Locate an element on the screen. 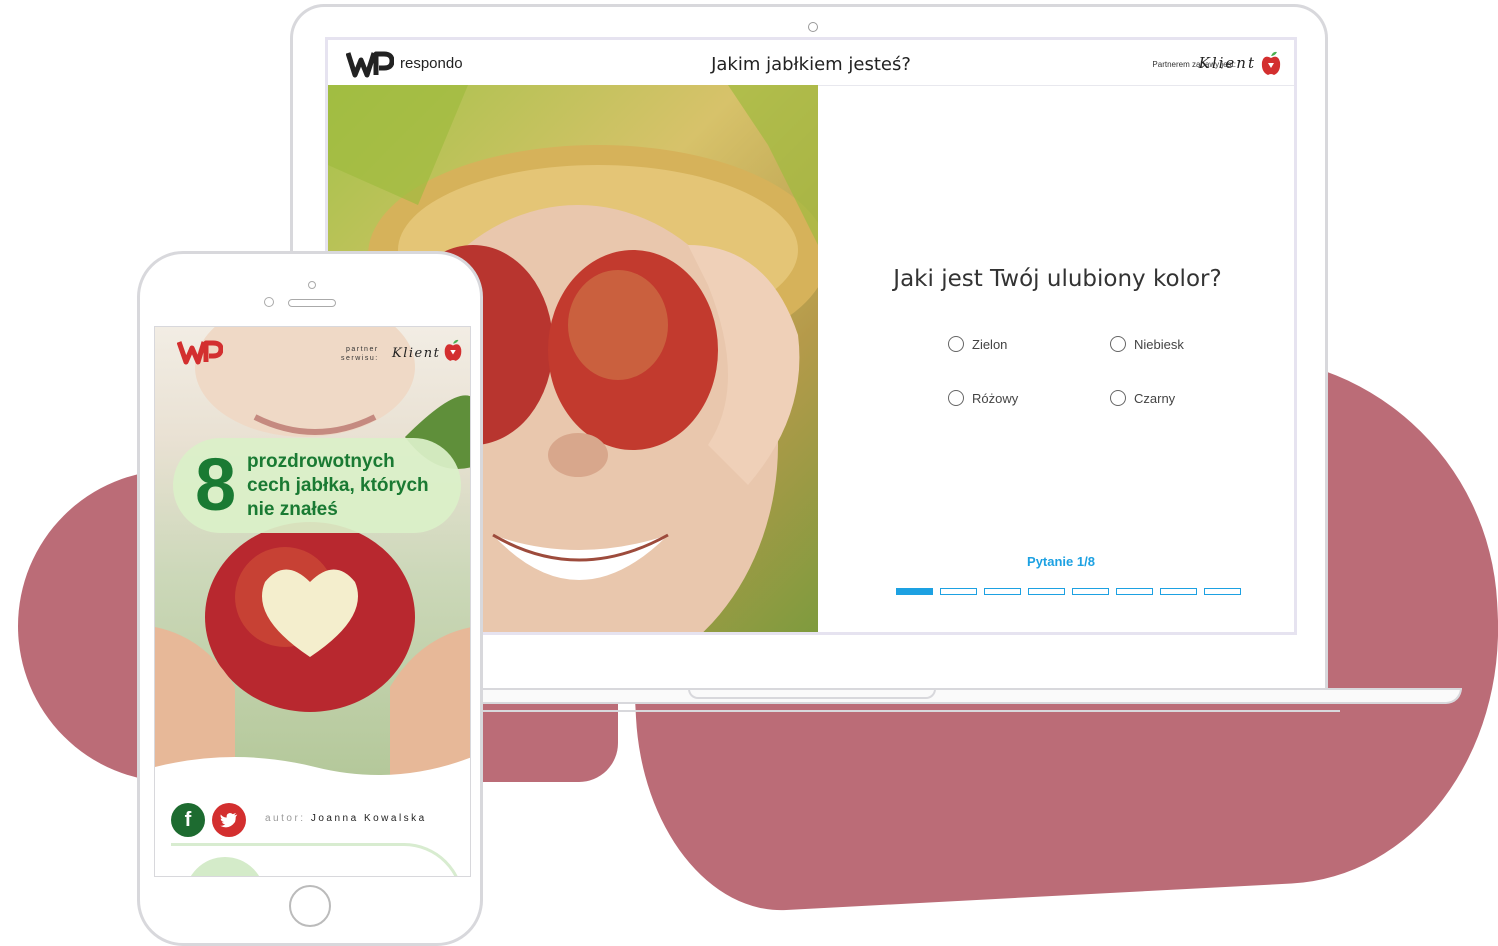 The height and width of the screenshot is (946, 1498). option-label: Niebiesk is located at coordinates (1159, 344).